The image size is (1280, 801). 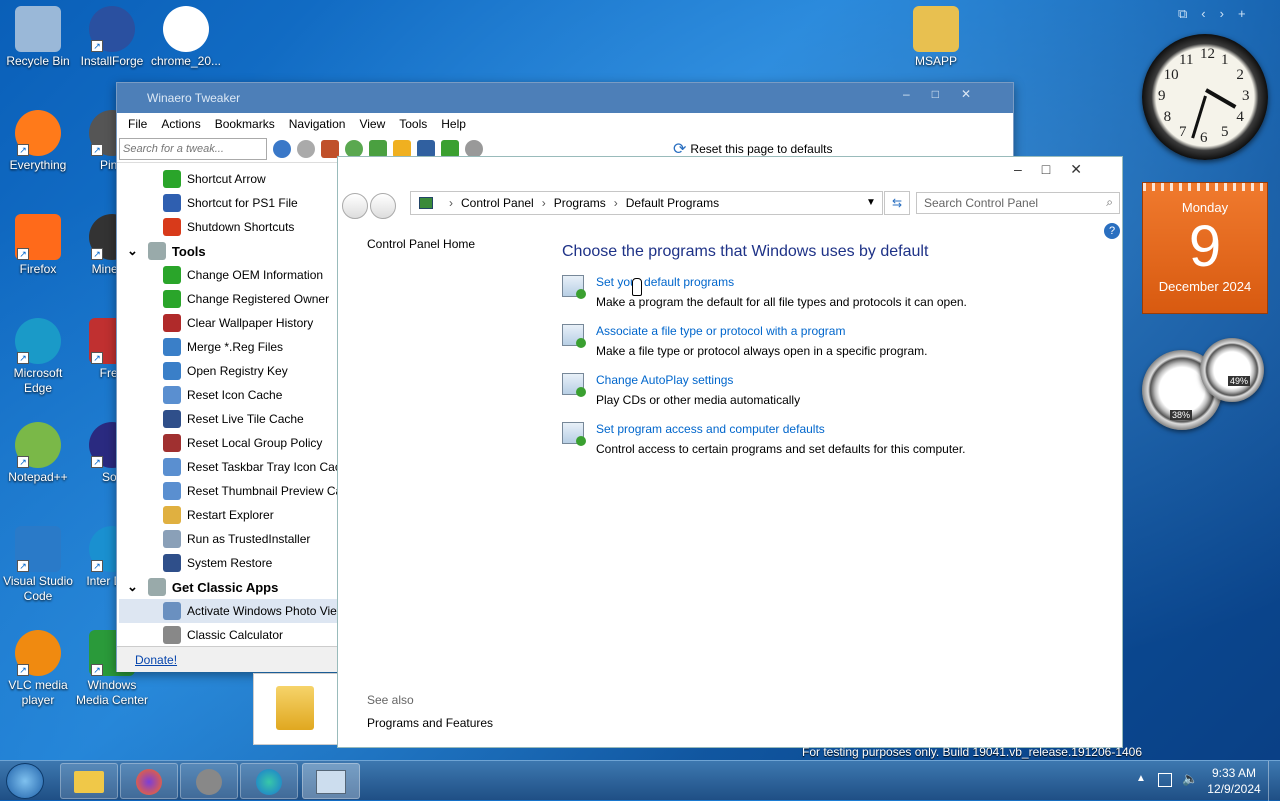 What do you see at coordinates (38, 565) in the screenshot?
I see `desktop-icon: ↗ Visual Studio Code` at bounding box center [38, 565].